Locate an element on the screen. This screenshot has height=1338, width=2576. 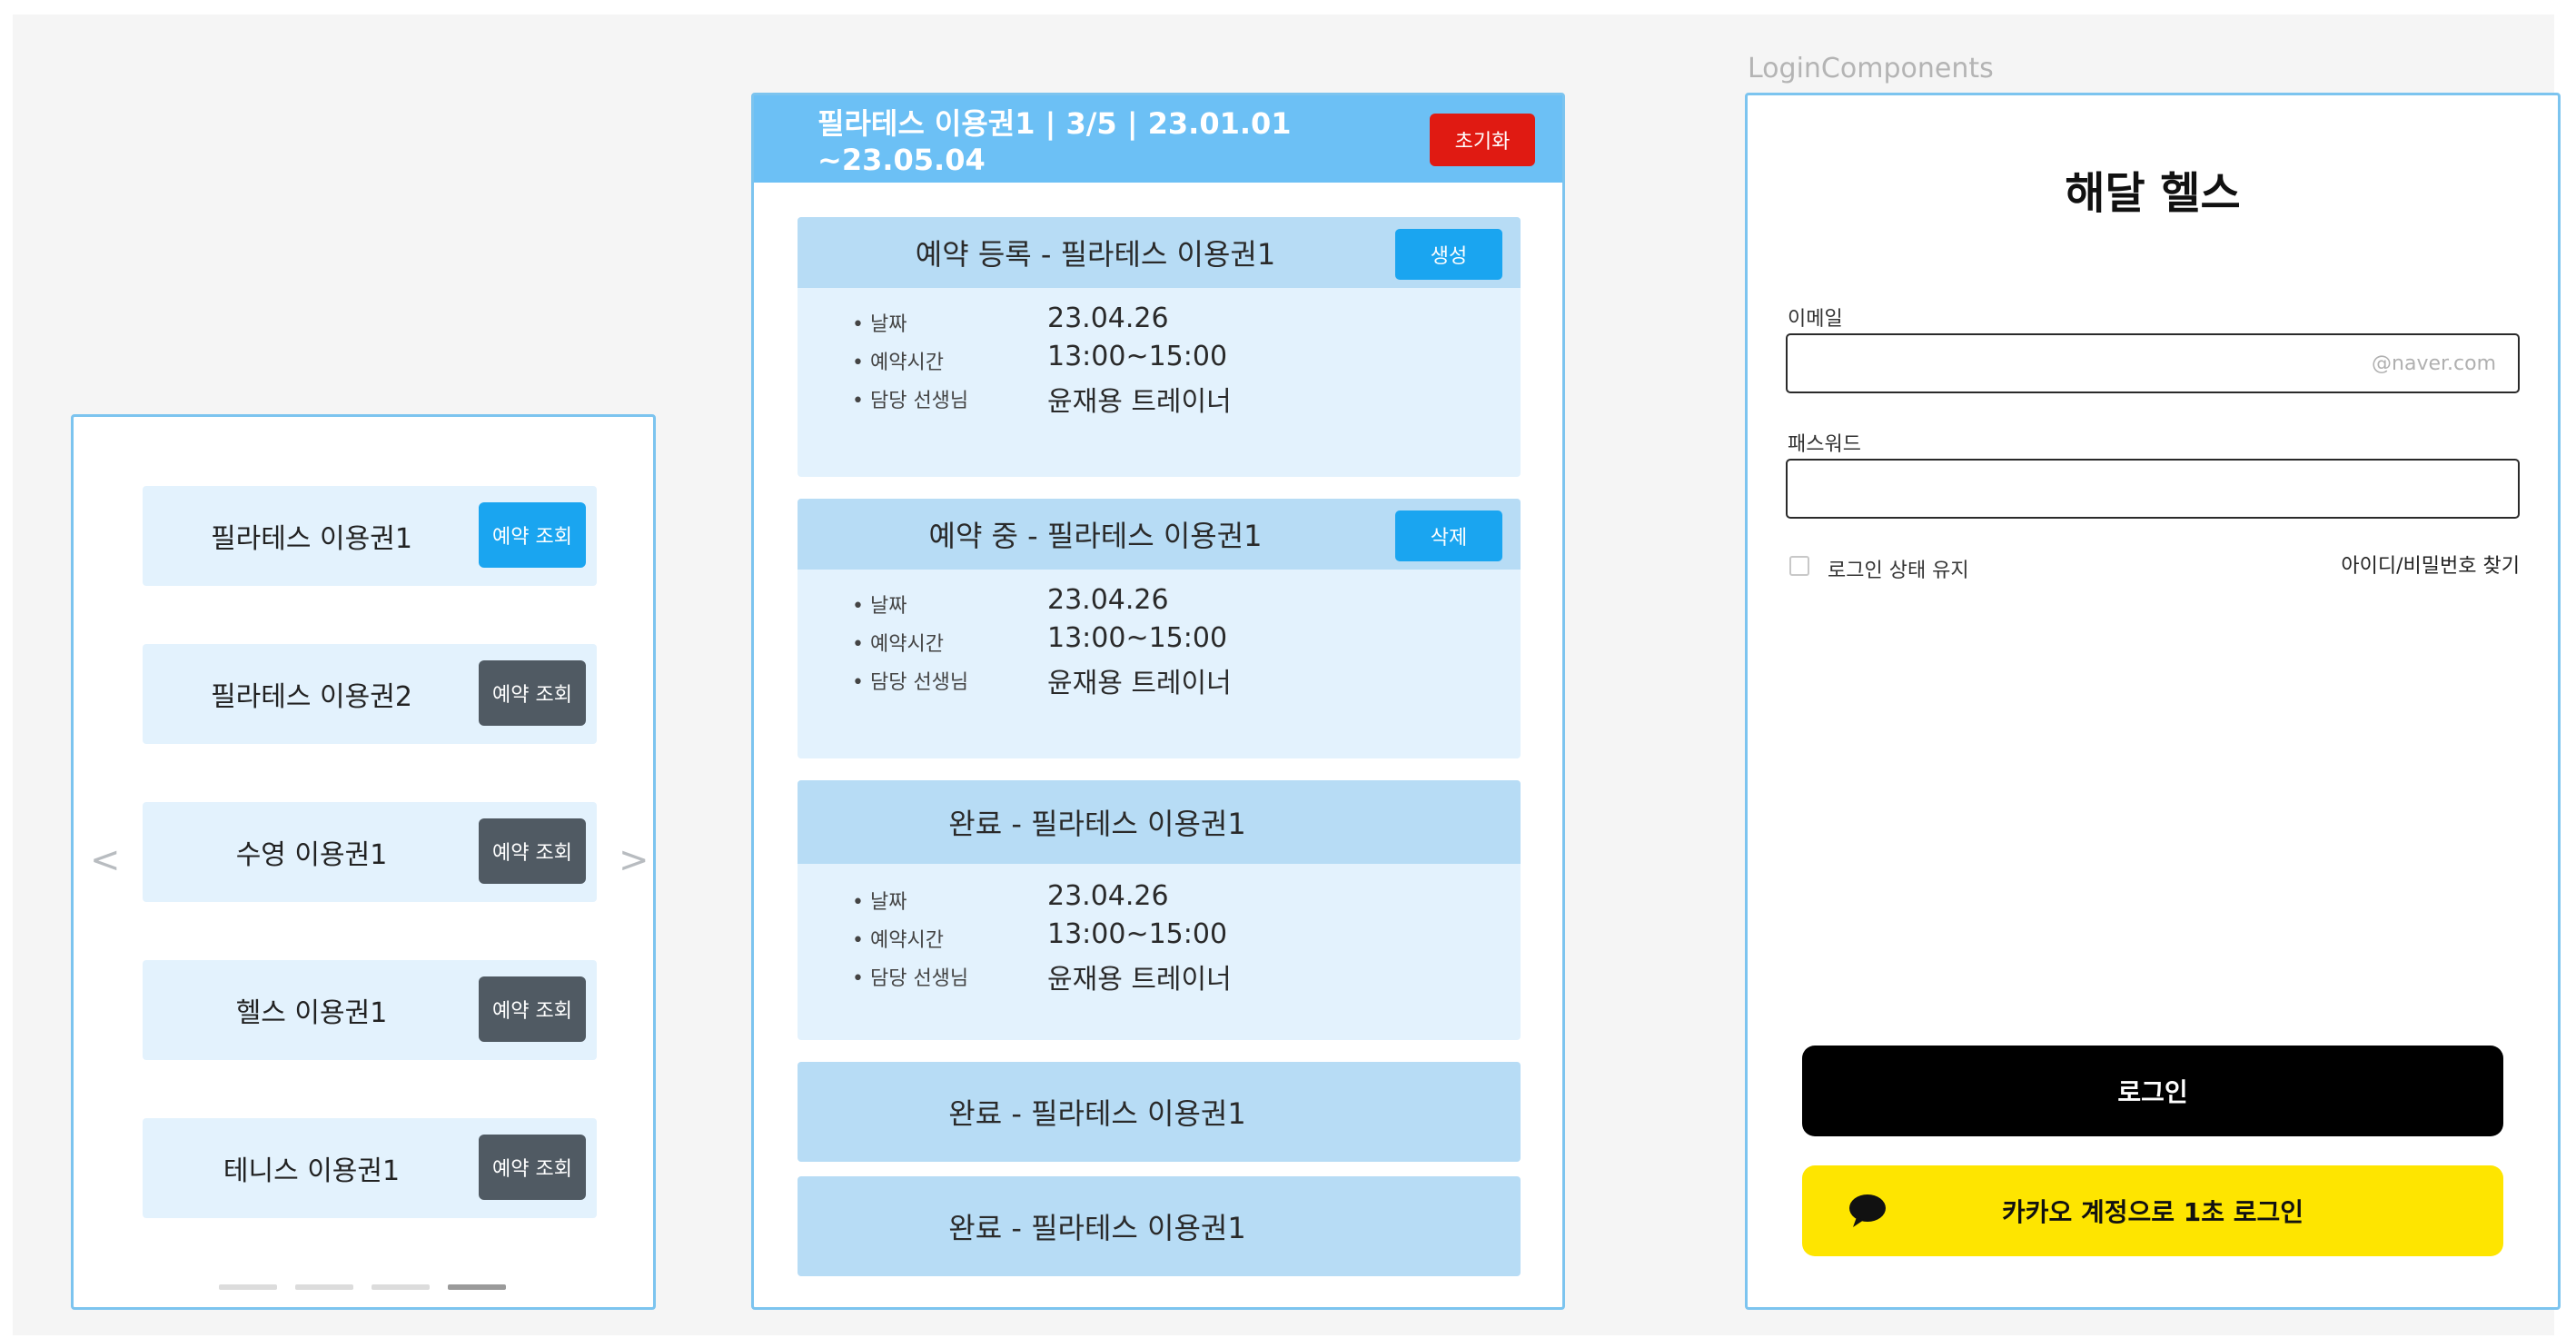
login-button-label: 로그인 is located at coordinates (2152, 1092).